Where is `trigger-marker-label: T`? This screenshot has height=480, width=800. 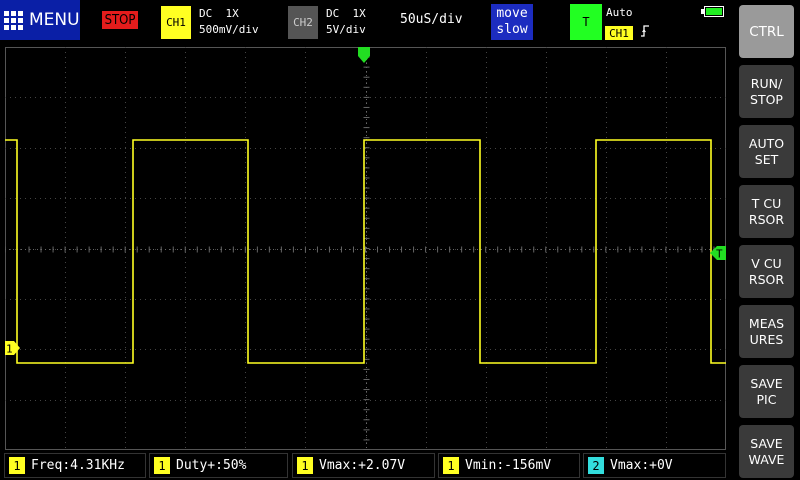 trigger-marker-label: T is located at coordinates (719, 254).